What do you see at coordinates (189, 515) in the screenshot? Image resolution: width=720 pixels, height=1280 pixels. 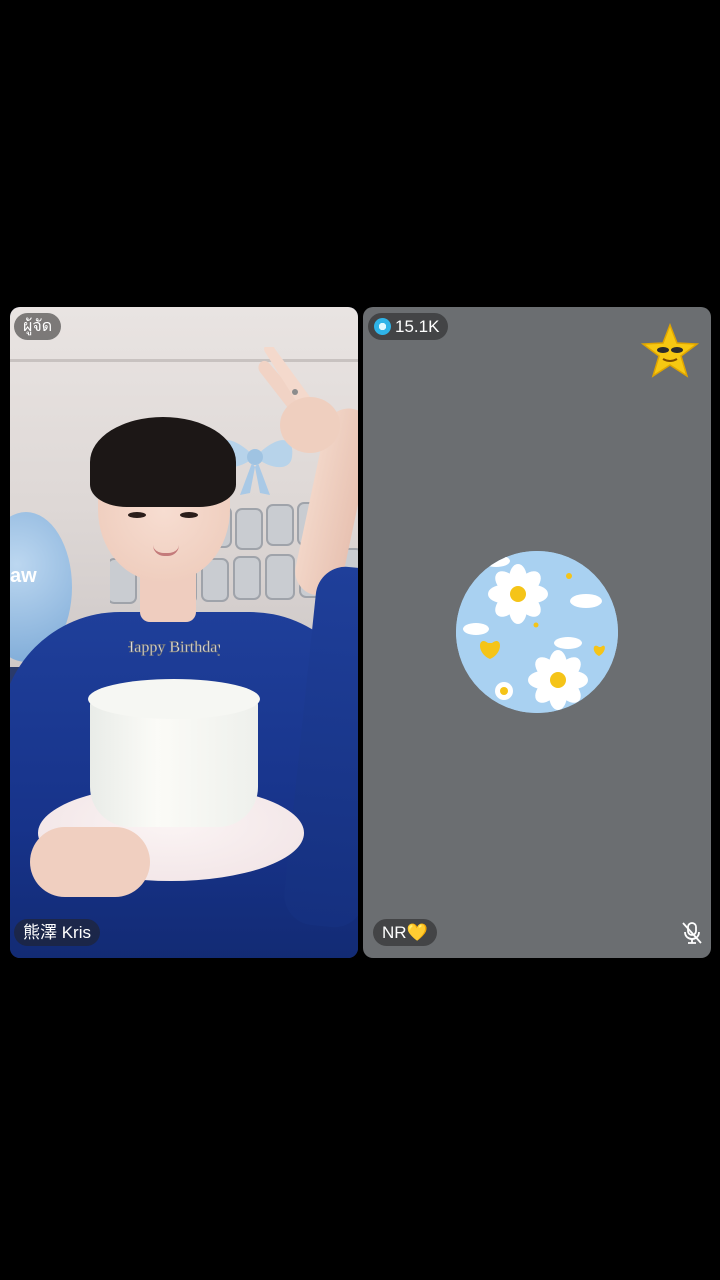 I see `right-eye` at bounding box center [189, 515].